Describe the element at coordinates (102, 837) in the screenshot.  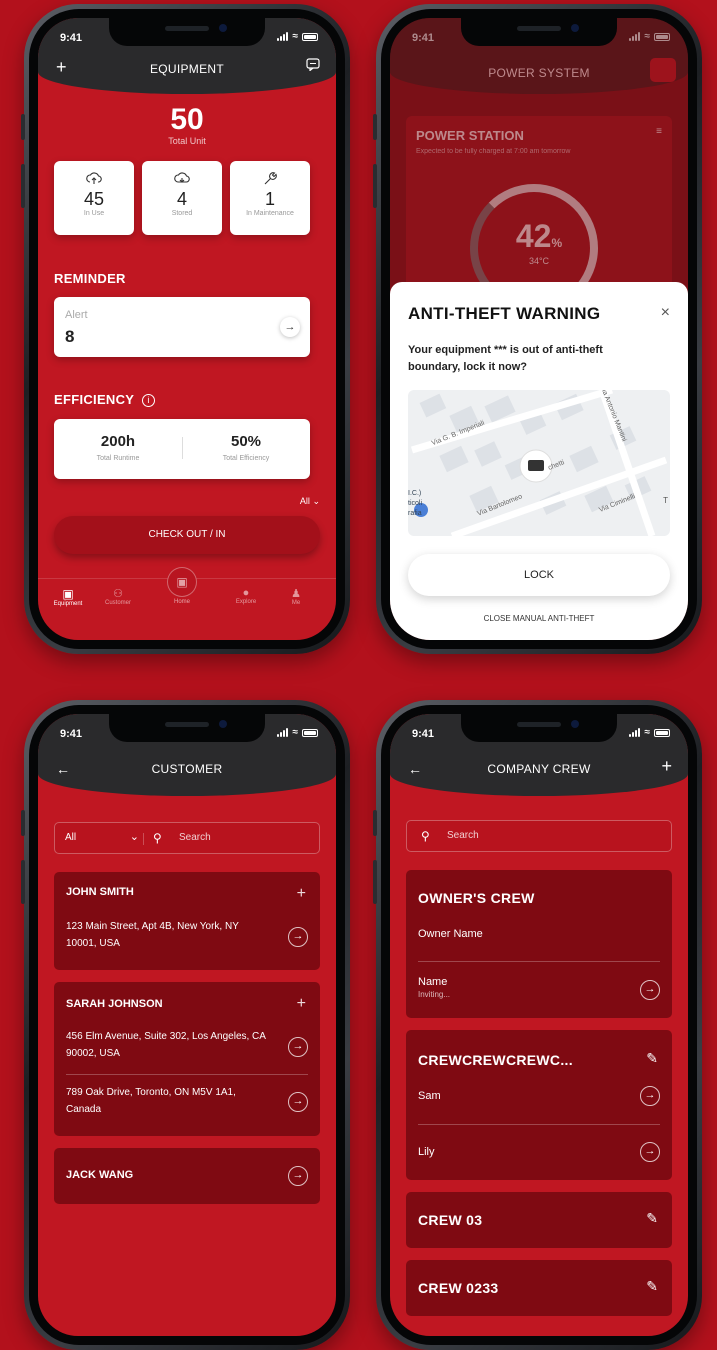
I see `filter-select: All ⌄` at that location.